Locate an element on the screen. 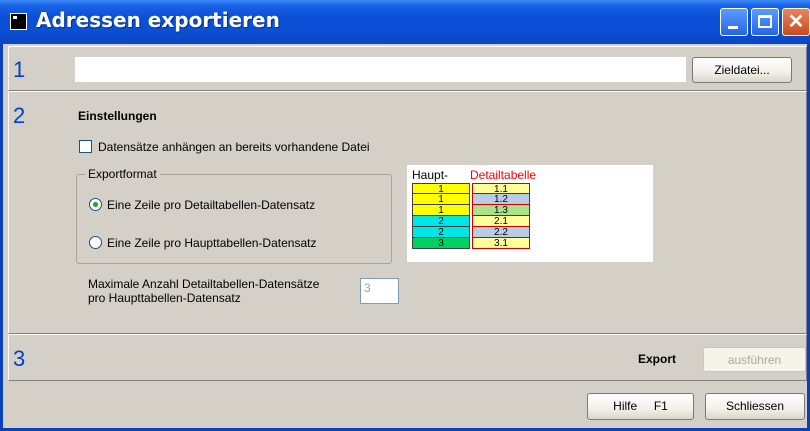 The width and height of the screenshot is (810, 431). exportformat-legend: Exportformat is located at coordinates (122, 174).